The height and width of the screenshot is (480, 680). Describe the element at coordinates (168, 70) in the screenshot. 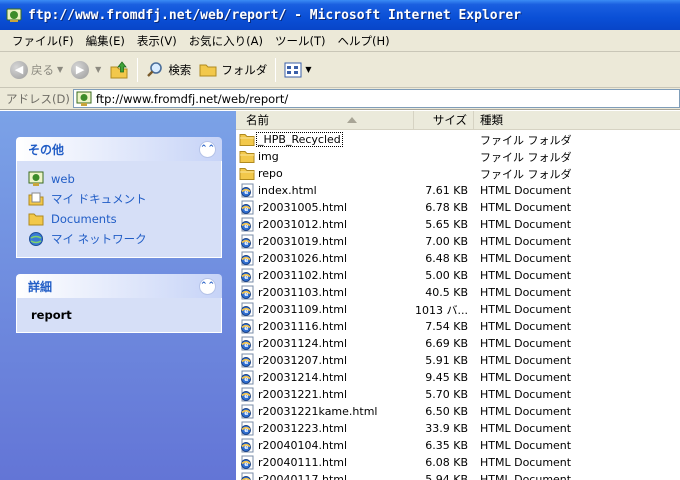

I see `search-button: 検索` at that location.